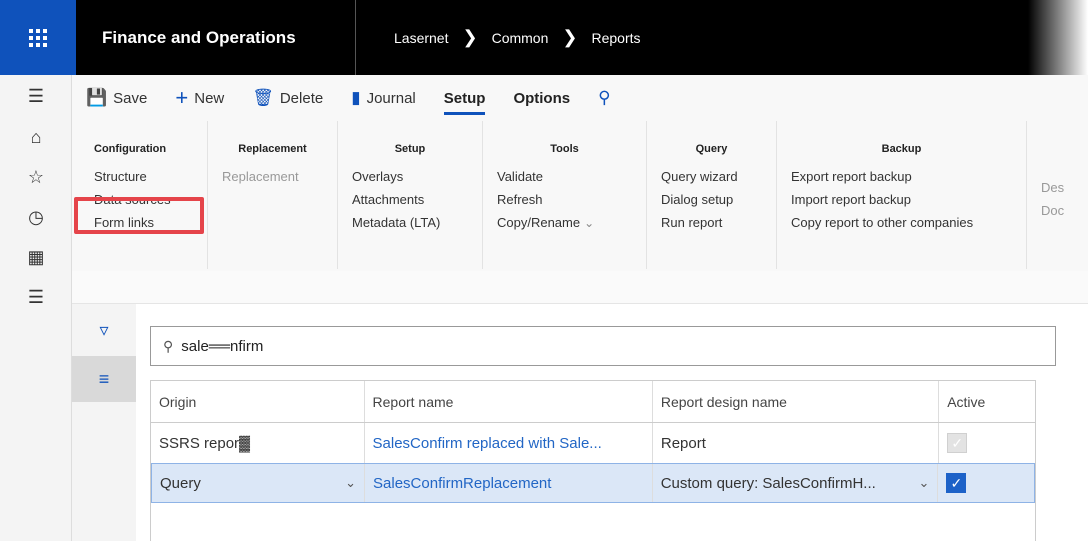 The image size is (1088, 541). Describe the element at coordinates (541, 98) in the screenshot. I see `tab-options: Options` at that location.